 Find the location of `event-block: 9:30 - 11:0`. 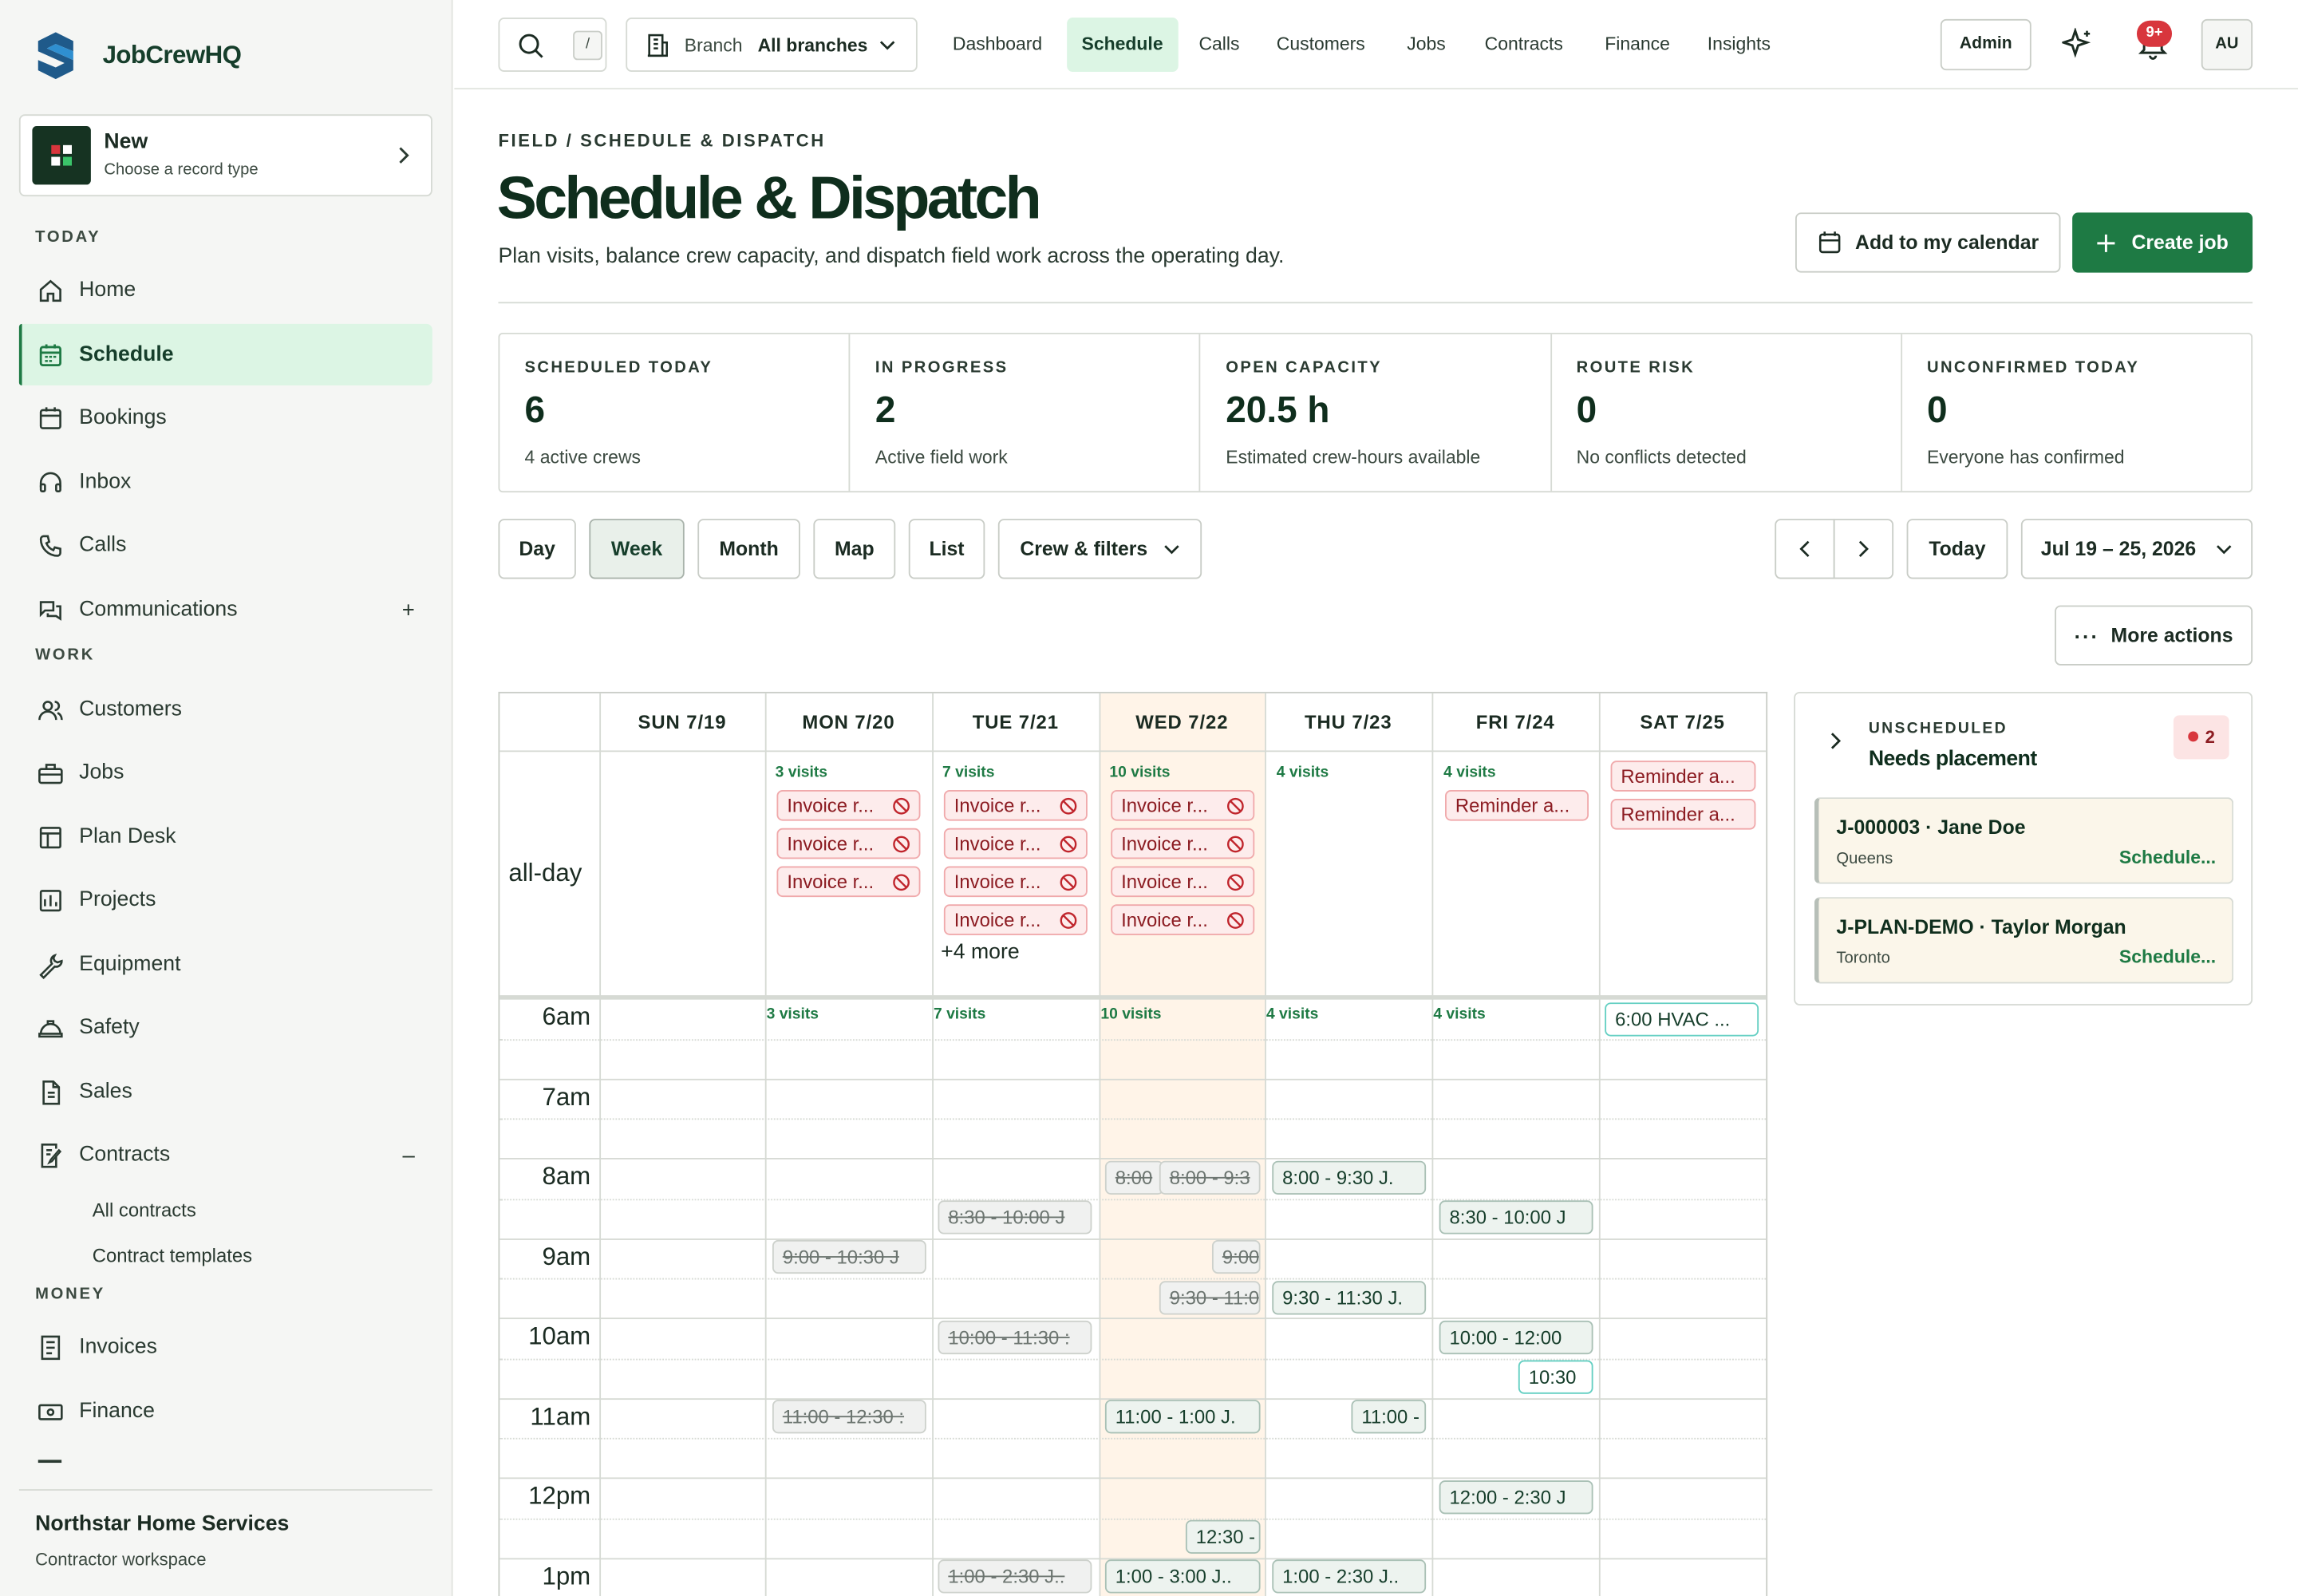

event-block: 9:30 - 11:0 is located at coordinates (1210, 1298).